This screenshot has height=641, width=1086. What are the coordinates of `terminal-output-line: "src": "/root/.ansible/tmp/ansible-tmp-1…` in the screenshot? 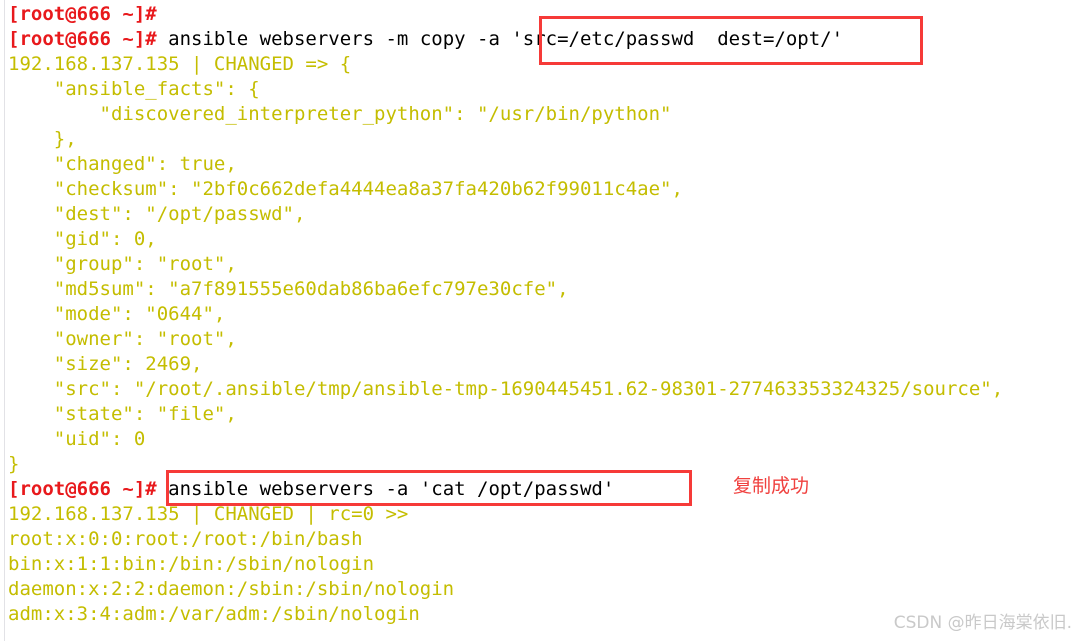 It's located at (543, 389).